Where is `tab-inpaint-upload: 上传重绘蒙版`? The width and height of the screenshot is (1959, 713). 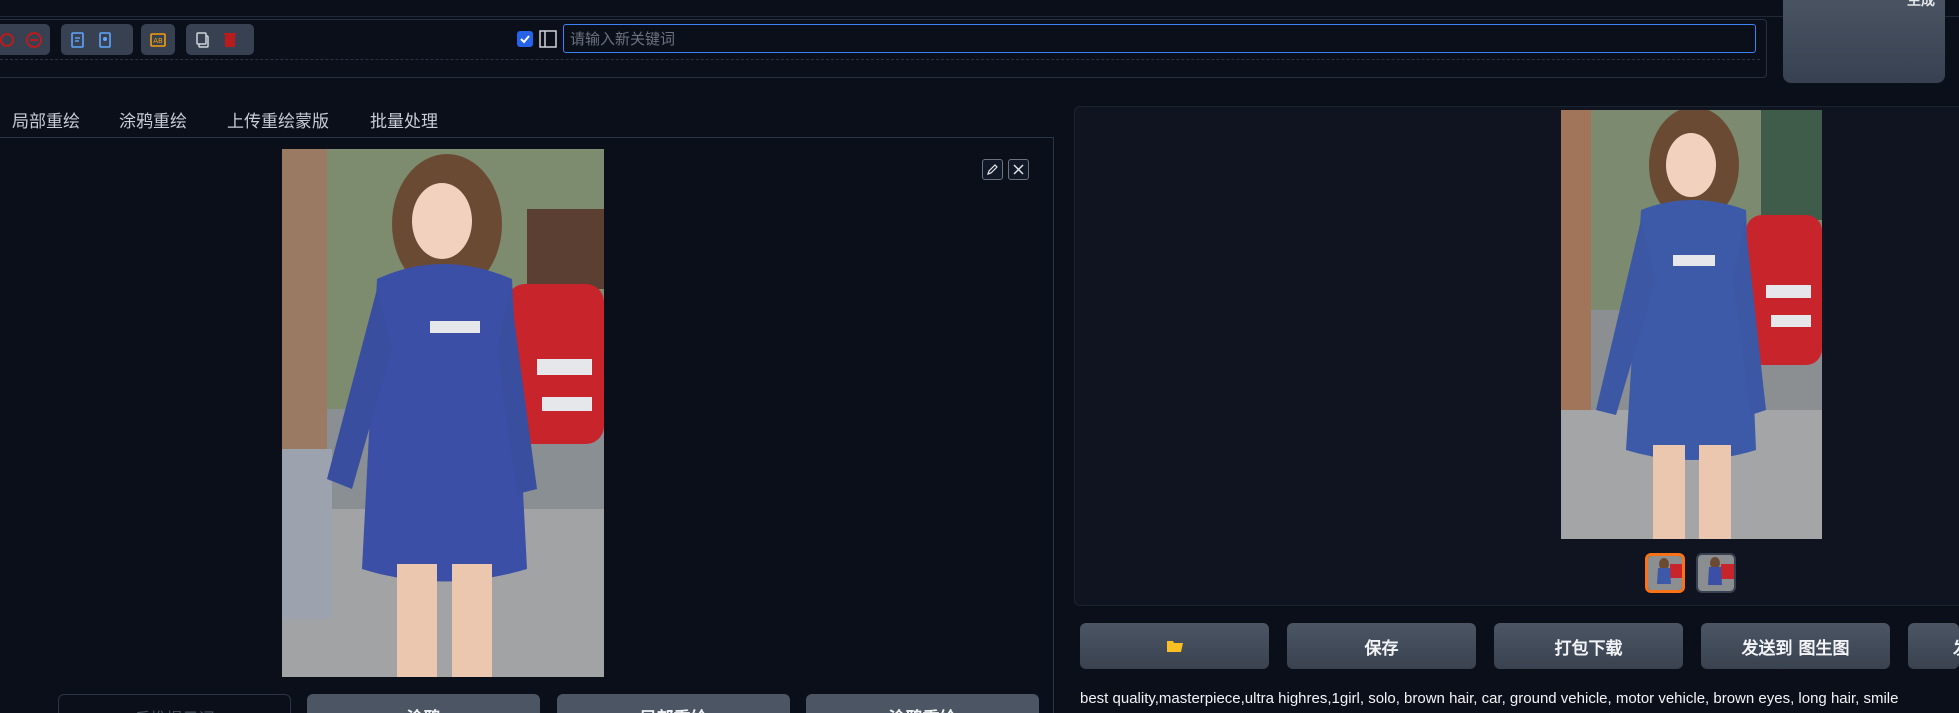
tab-inpaint-upload: 上传重绘蒙版 is located at coordinates (278, 119).